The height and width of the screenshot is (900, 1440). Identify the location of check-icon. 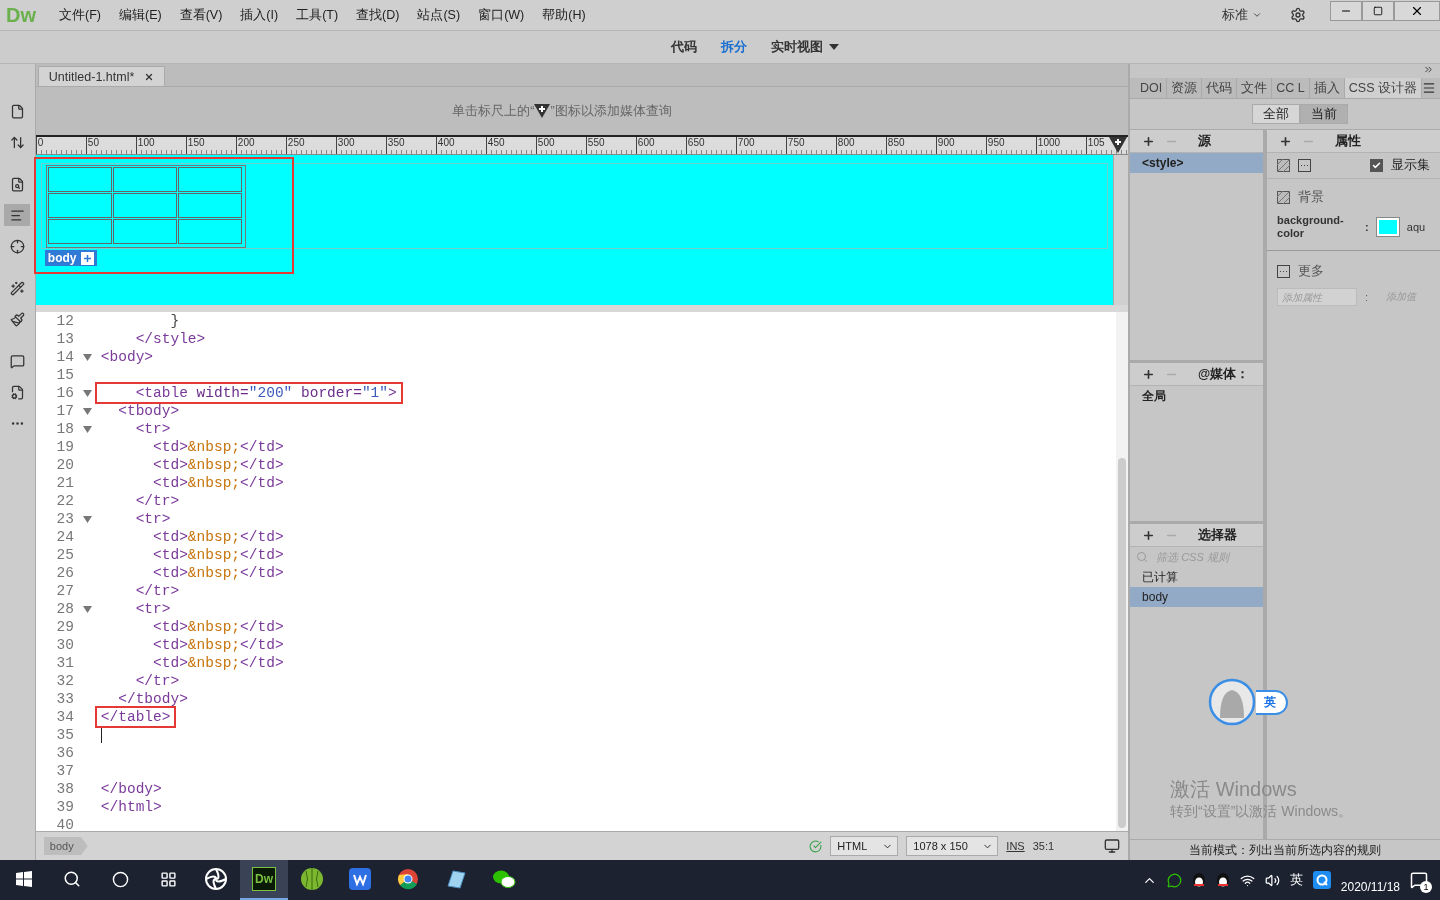
(816, 846).